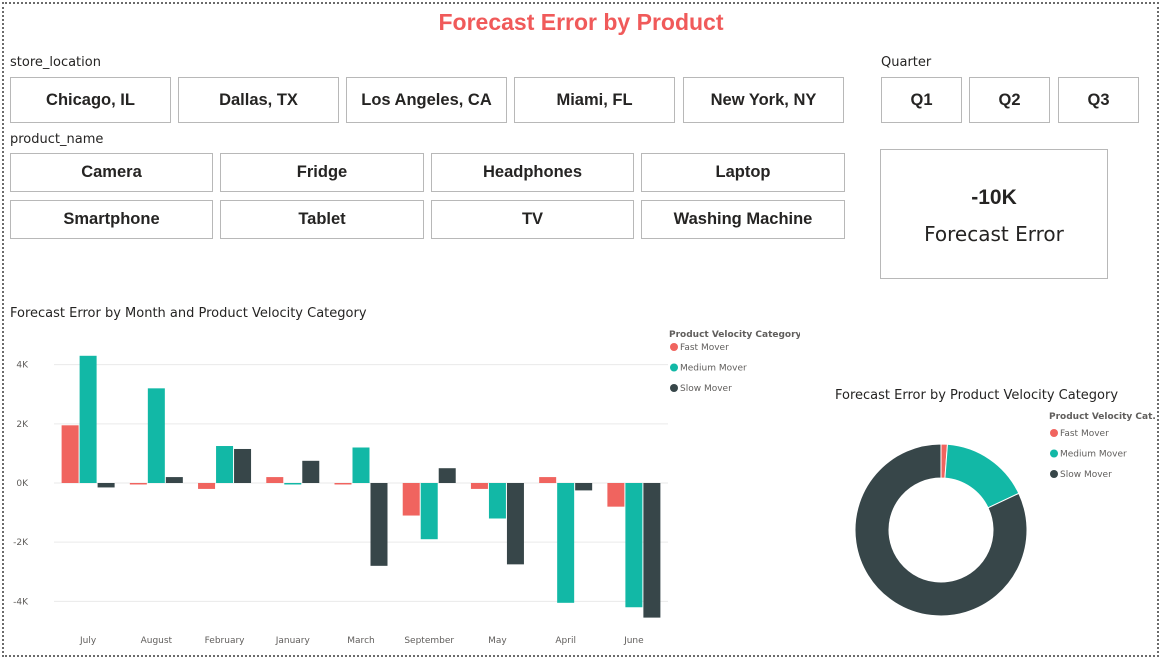 This screenshot has width=1162, height=658. I want to click on bar-fast-mover-may, so click(479, 486).